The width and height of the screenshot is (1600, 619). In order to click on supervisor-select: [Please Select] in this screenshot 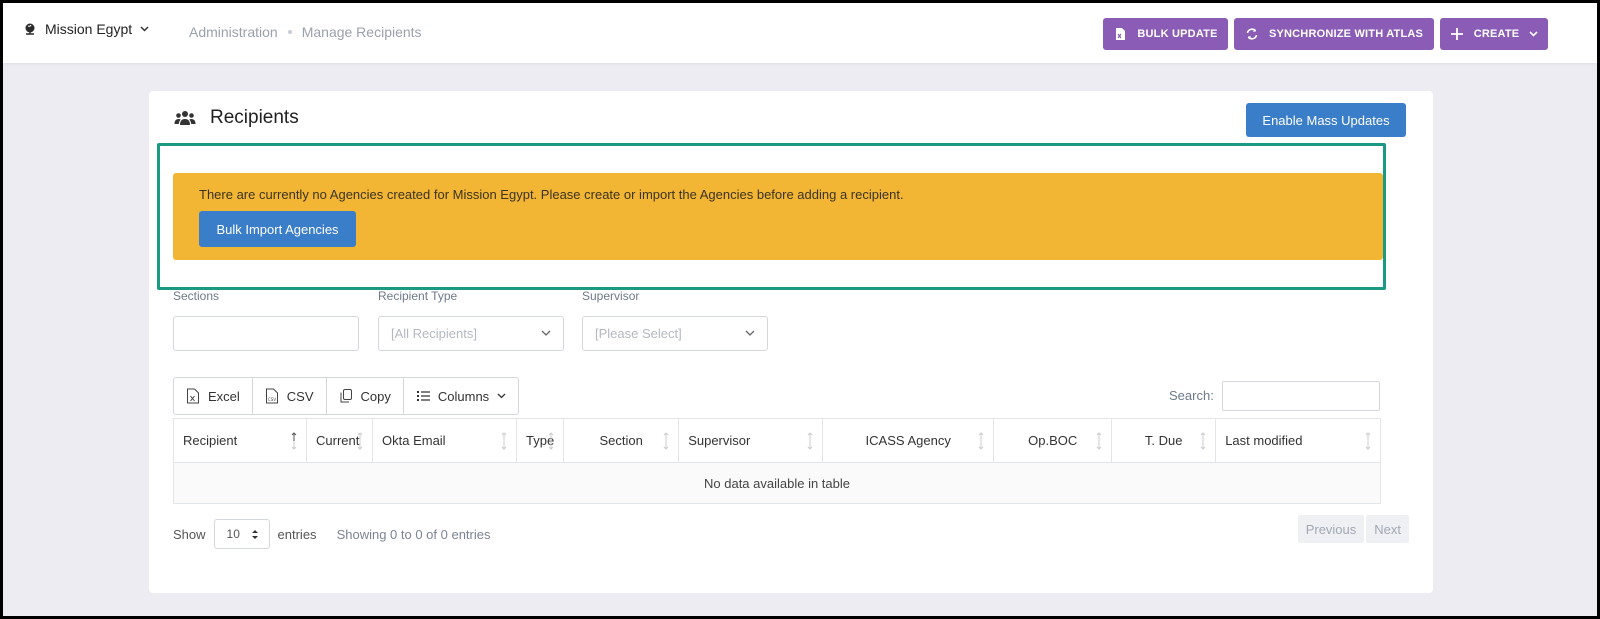, I will do `click(675, 333)`.